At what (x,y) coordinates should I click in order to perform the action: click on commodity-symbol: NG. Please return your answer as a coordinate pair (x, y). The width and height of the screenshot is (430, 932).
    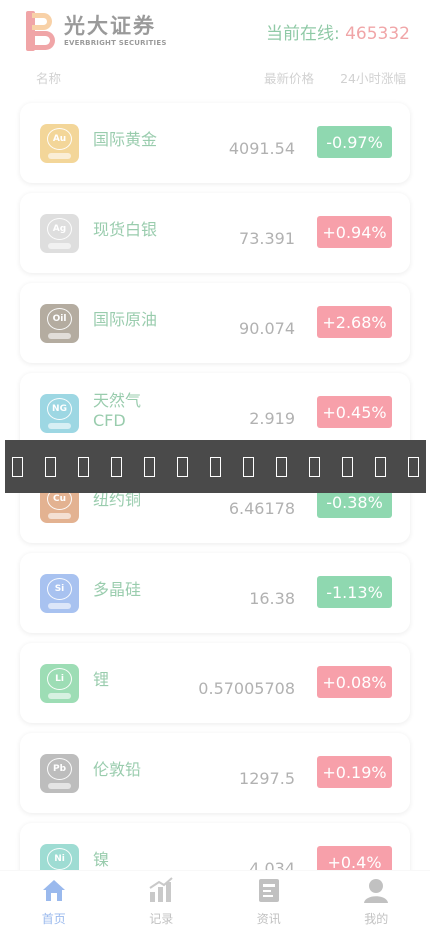
    Looking at the image, I should click on (59, 408).